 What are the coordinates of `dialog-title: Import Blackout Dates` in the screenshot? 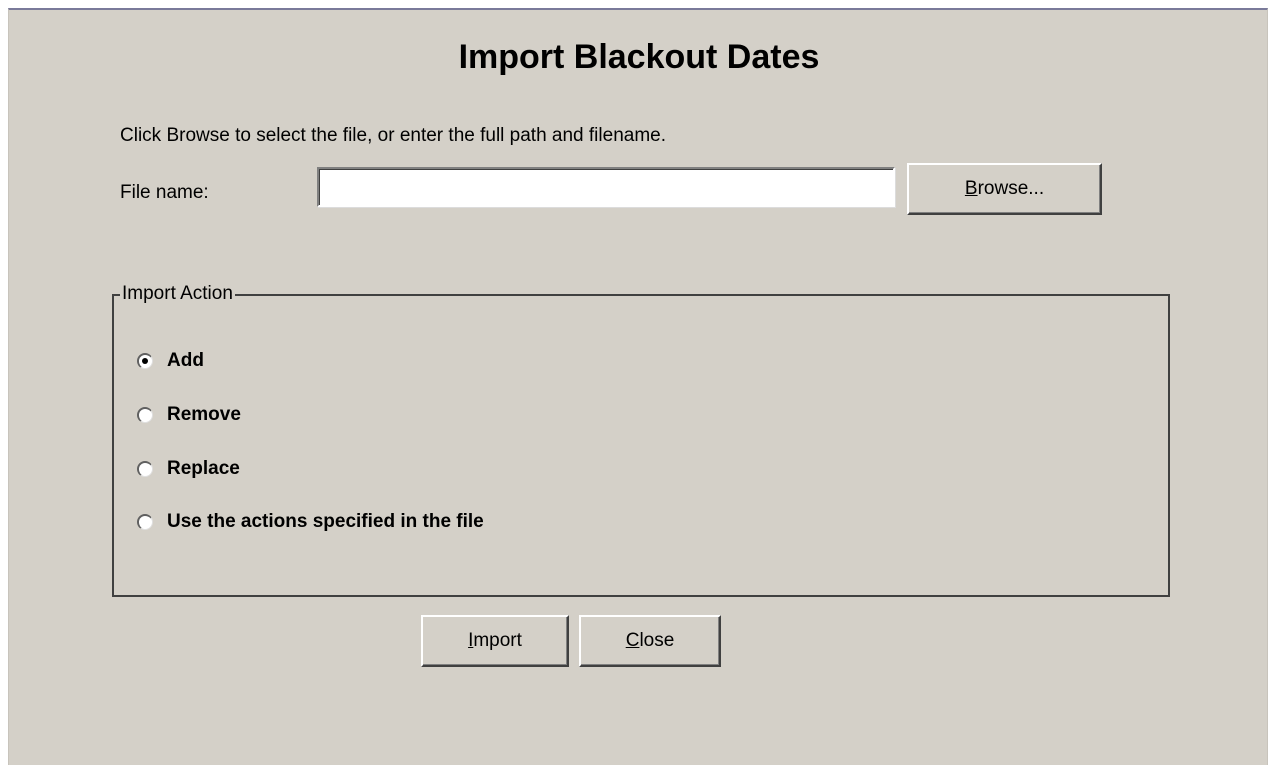 It's located at (639, 57).